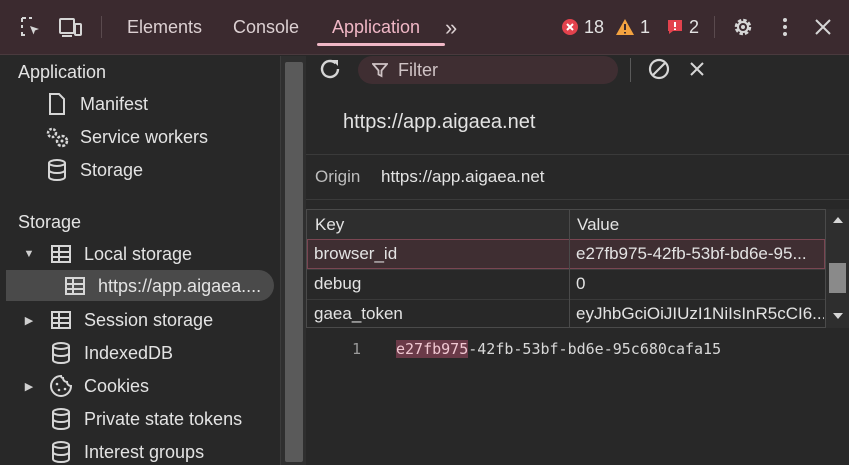 This screenshot has height=465, width=849. What do you see at coordinates (439, 122) in the screenshot?
I see `origin-title: https://app.aigaea.net` at bounding box center [439, 122].